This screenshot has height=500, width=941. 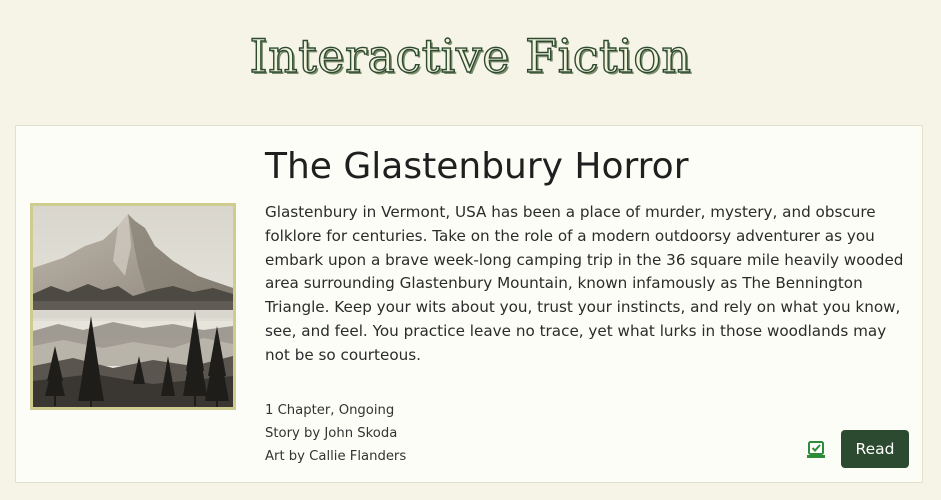 I want to click on chapter-status: 1 Chapter, Ongoing, so click(x=330, y=410).